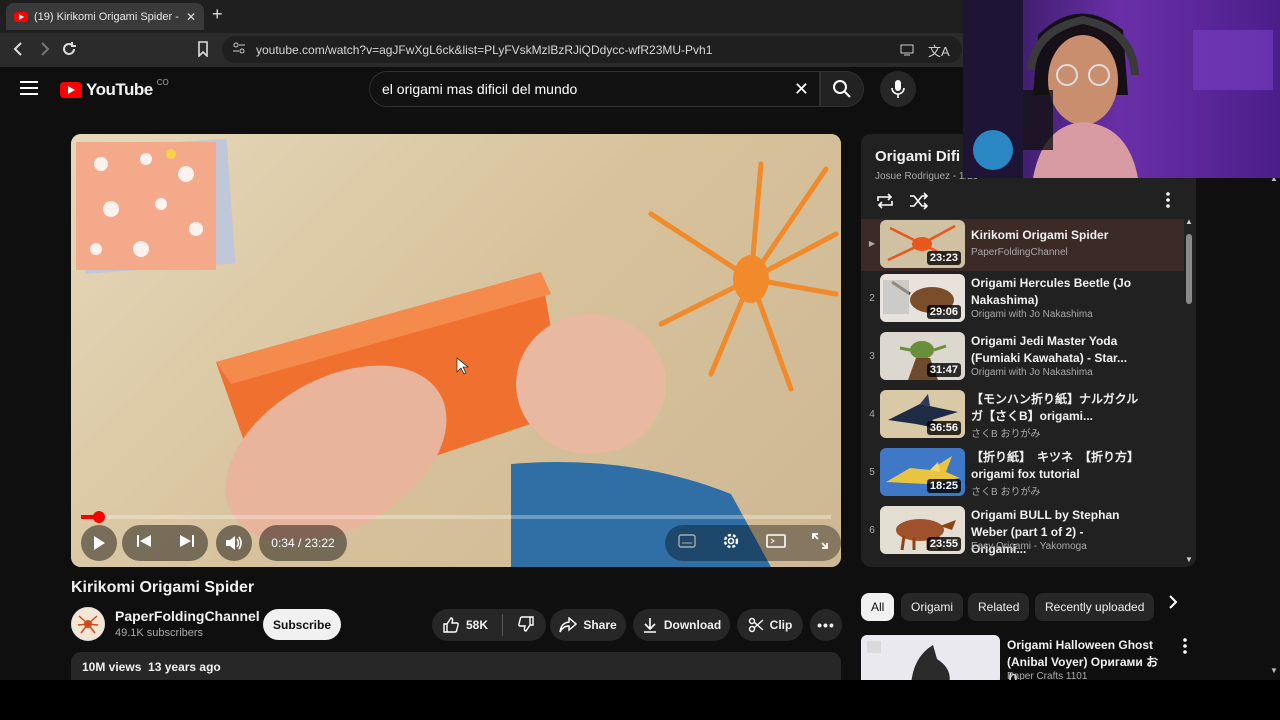 The height and width of the screenshot is (720, 1280). I want to click on page-scrollbar: ▲ ▼, so click(1274, 427).